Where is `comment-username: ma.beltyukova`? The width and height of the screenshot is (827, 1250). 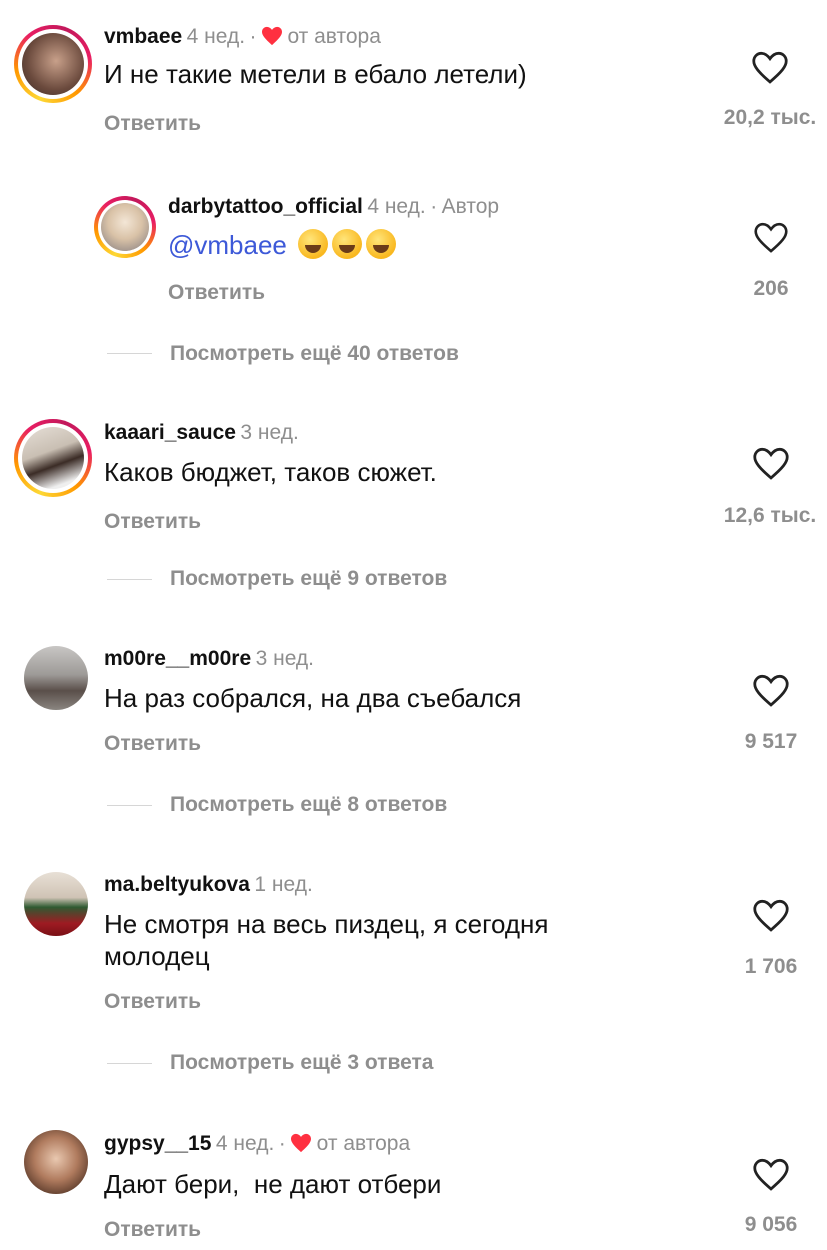 comment-username: ma.beltyukova is located at coordinates (177, 884).